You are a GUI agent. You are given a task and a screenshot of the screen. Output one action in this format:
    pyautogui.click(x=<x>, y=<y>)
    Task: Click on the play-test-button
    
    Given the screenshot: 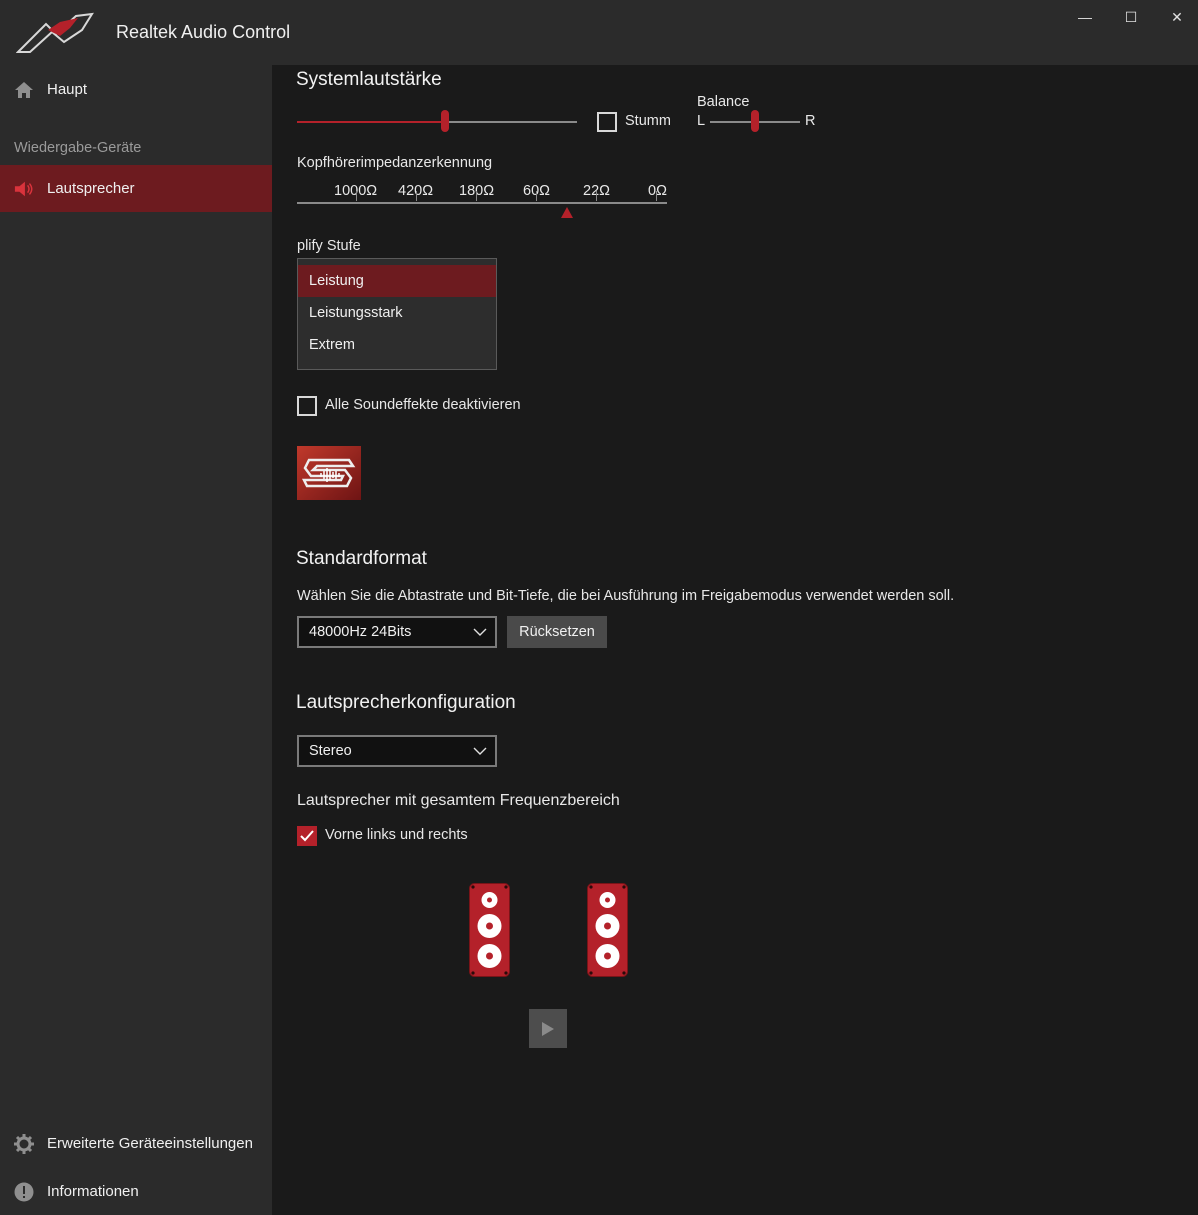 What is the action you would take?
    pyautogui.click(x=548, y=1028)
    